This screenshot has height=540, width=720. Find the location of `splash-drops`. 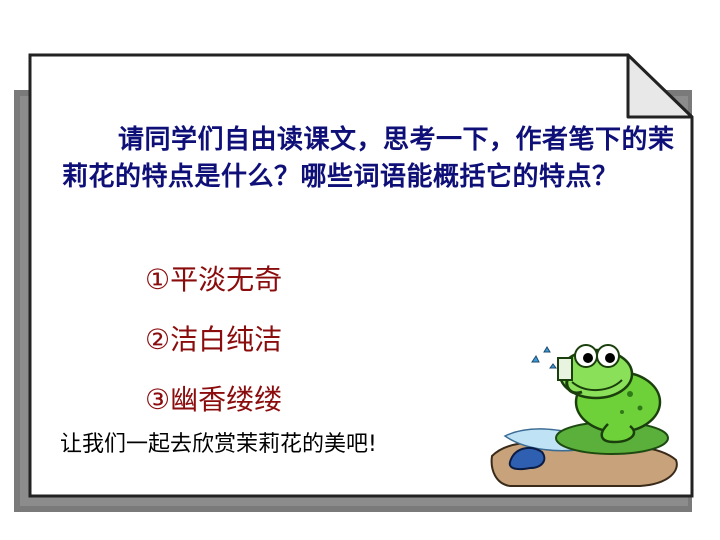

splash-drops is located at coordinates (544, 357).